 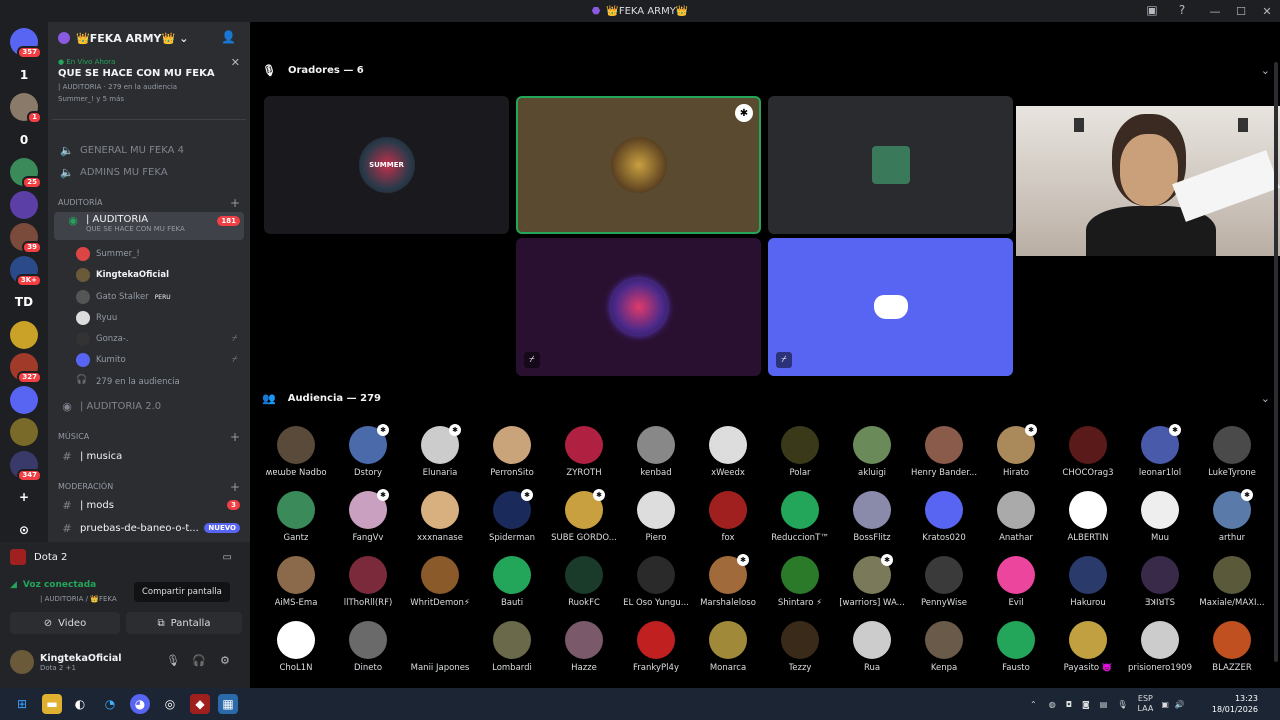 I want to click on server-icon: TD, so click(x=24, y=302).